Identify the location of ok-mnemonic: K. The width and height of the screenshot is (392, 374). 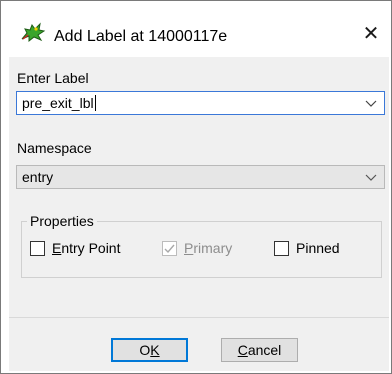
(155, 350).